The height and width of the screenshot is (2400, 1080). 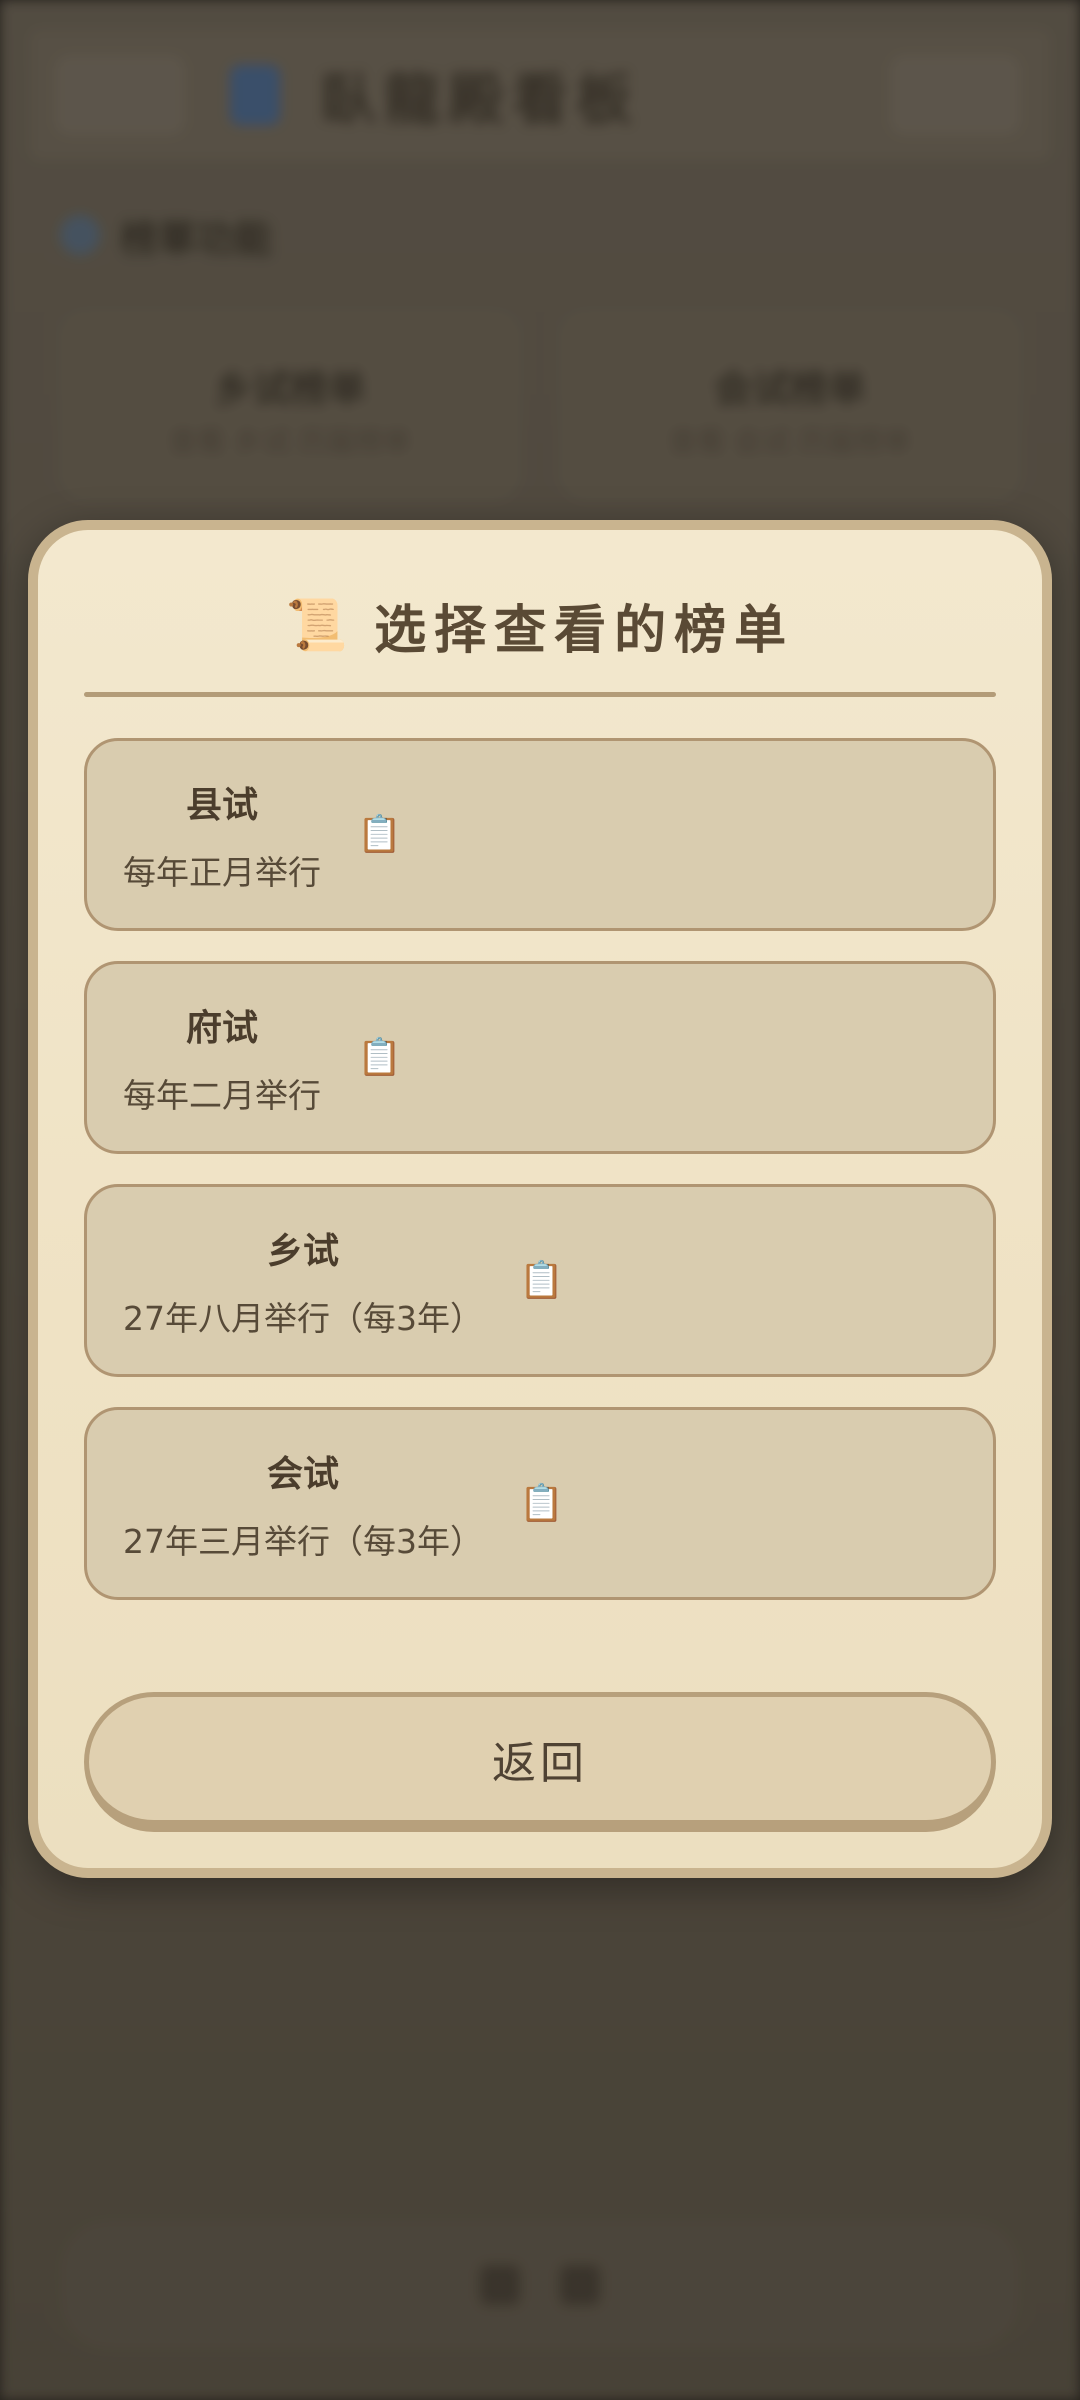 I want to click on exam-desc: 每年二月举行, so click(x=222, y=1095).